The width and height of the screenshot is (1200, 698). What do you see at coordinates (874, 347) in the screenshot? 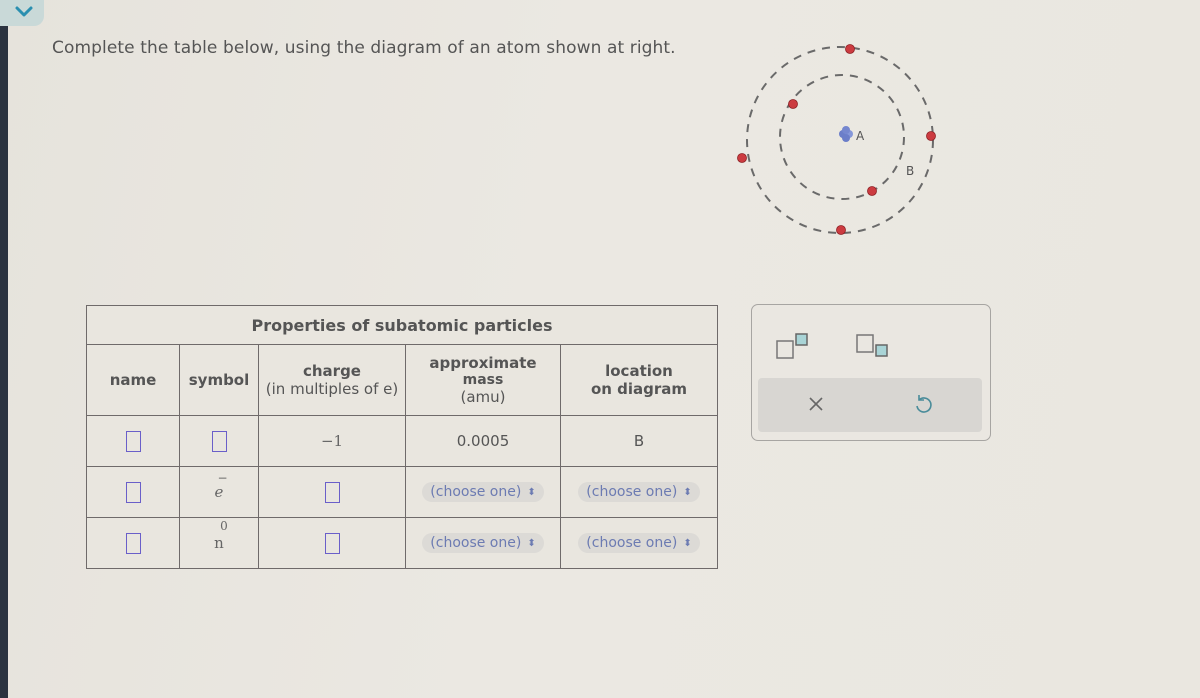
I see `subscript-icon` at bounding box center [874, 347].